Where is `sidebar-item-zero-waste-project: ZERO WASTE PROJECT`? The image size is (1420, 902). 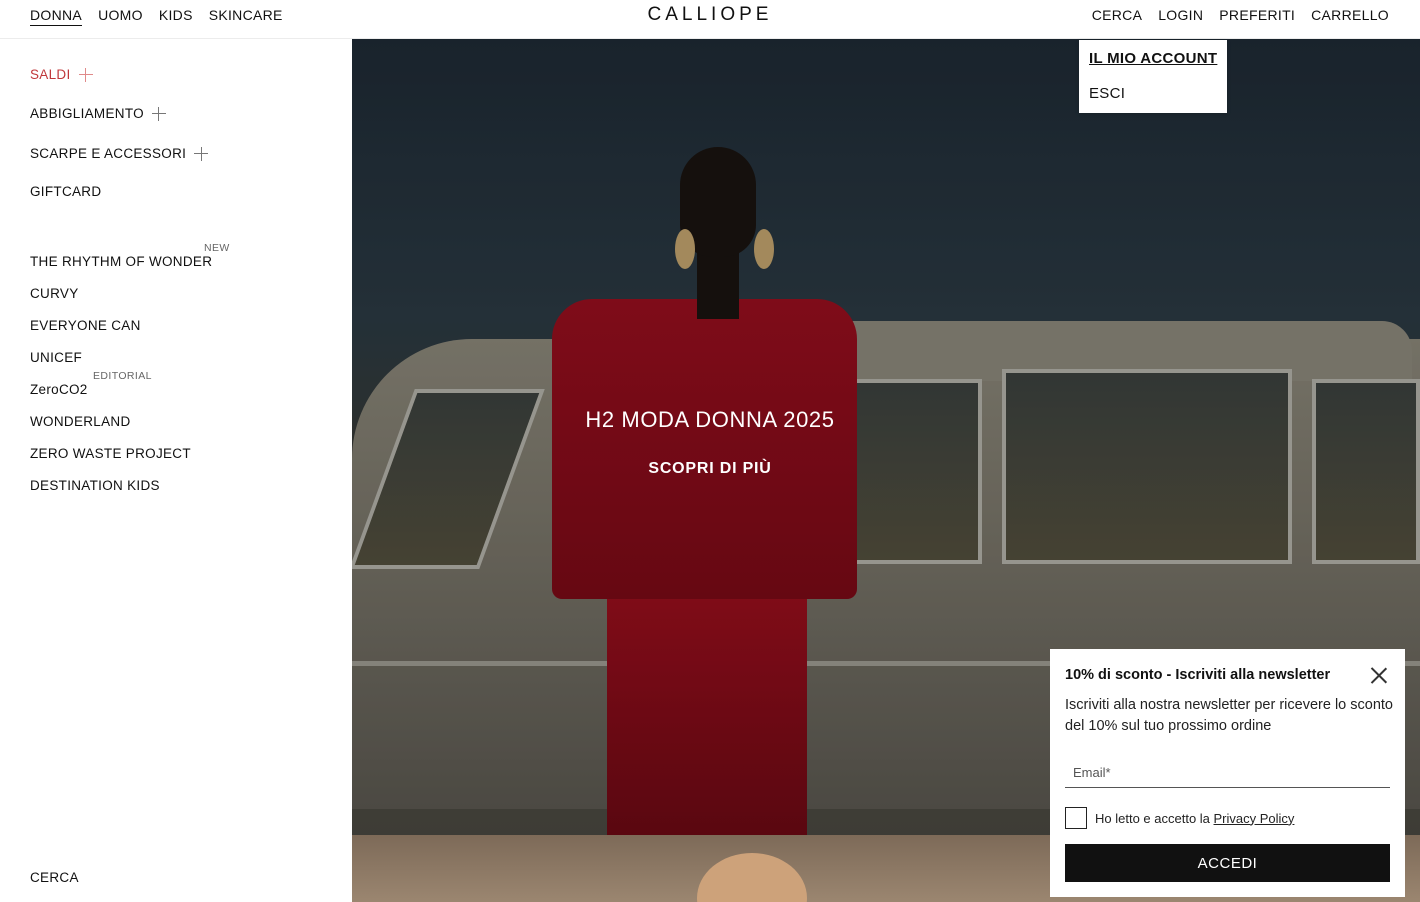
sidebar-item-zero-waste-project: ZERO WASTE PROJECT is located at coordinates (110, 453).